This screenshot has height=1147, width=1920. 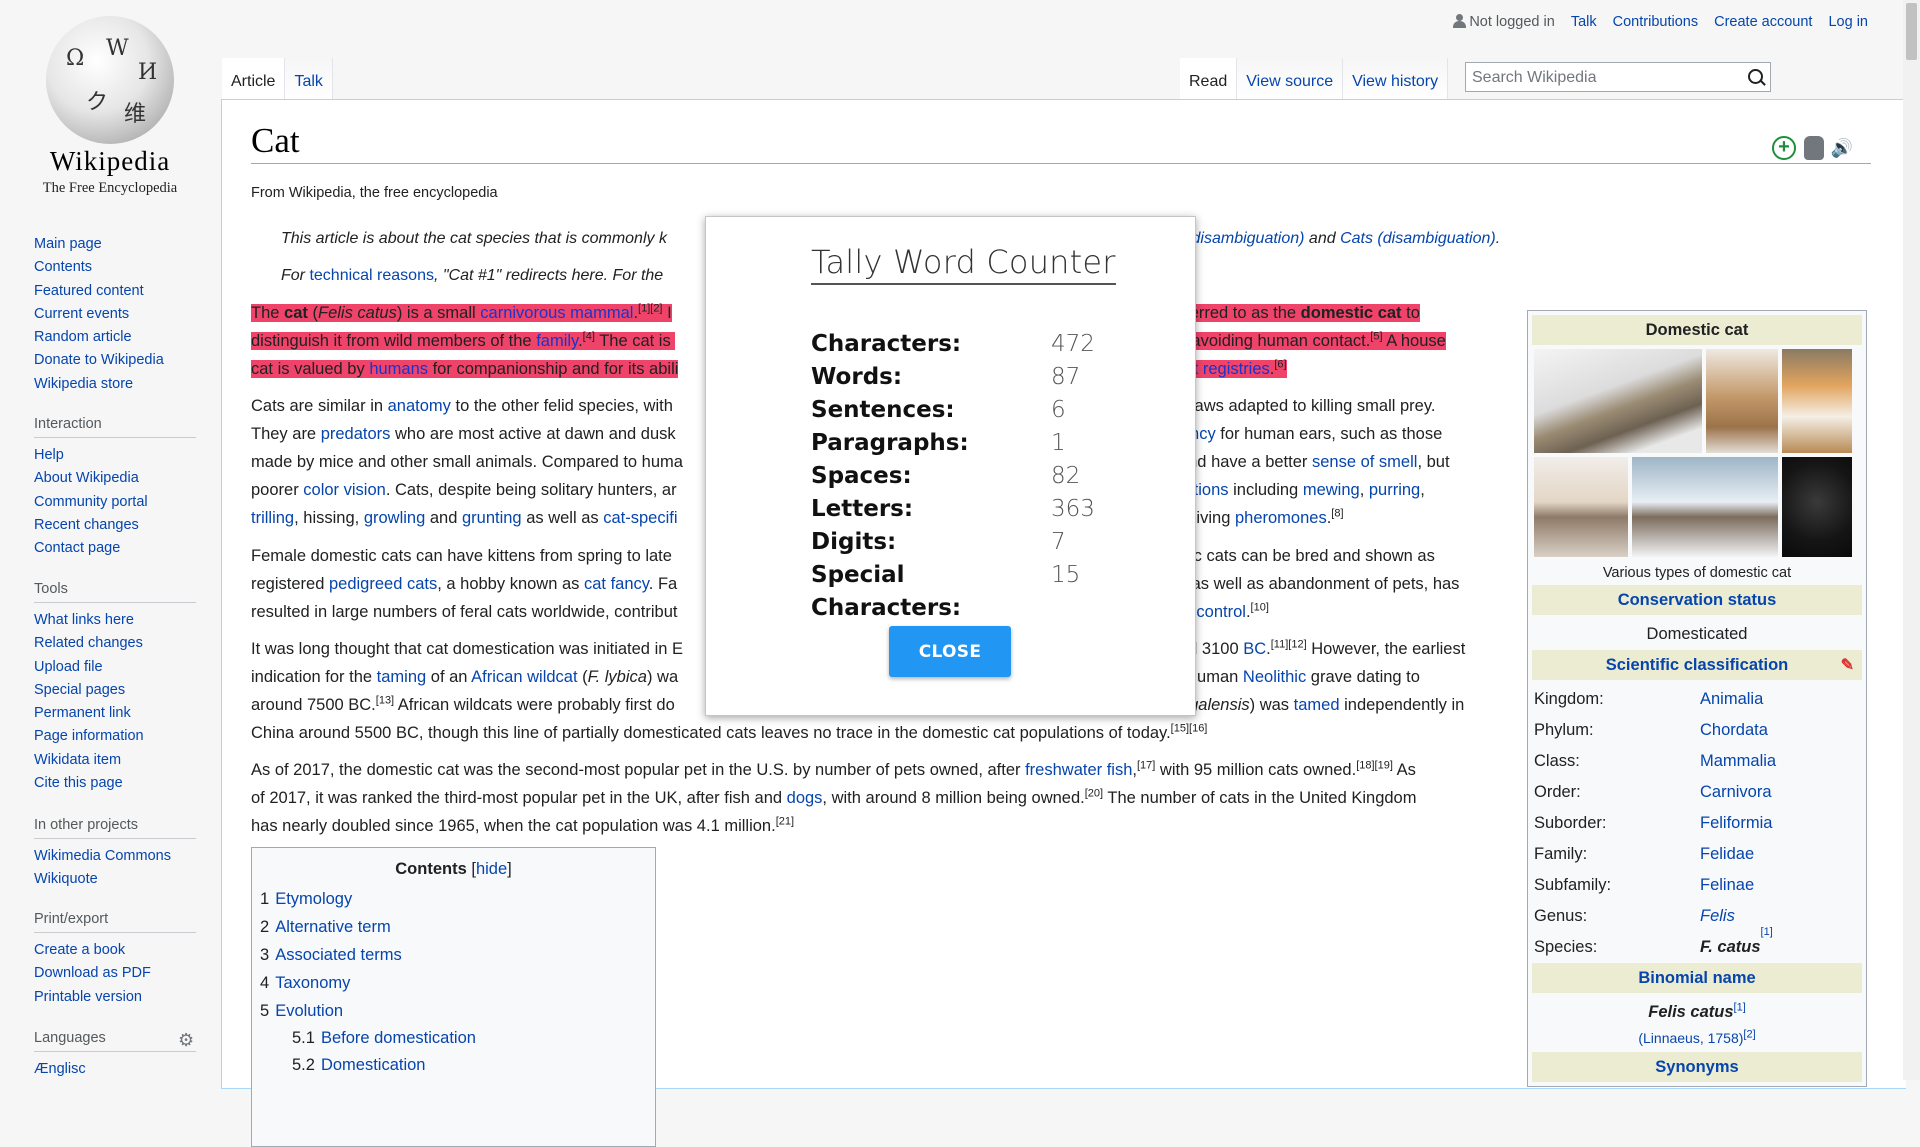 I want to click on good-article-plus-icon: +, so click(x=1784, y=148).